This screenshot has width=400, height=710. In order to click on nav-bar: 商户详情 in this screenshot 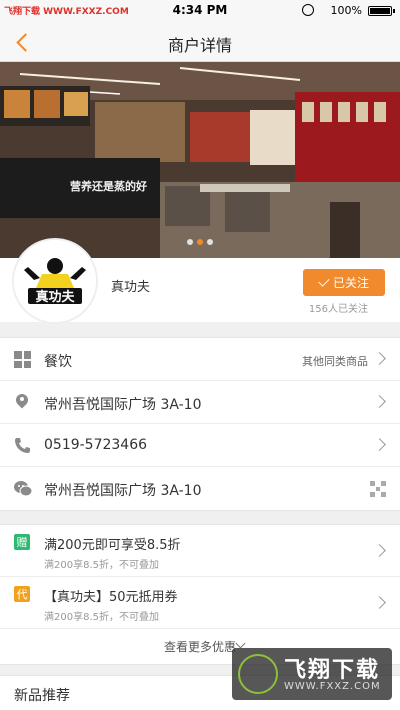, I will do `click(200, 42)`.